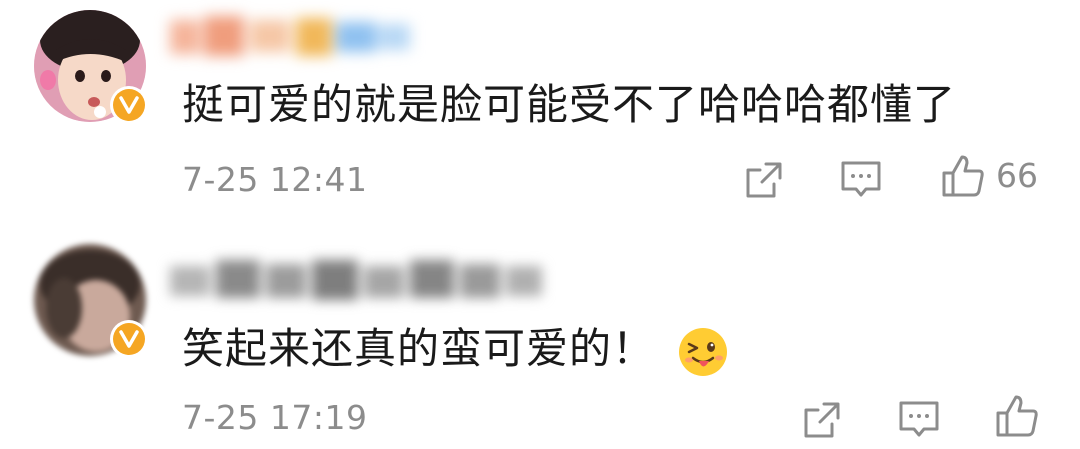 The height and width of the screenshot is (449, 1080). I want to click on like-button: 66, so click(989, 176).